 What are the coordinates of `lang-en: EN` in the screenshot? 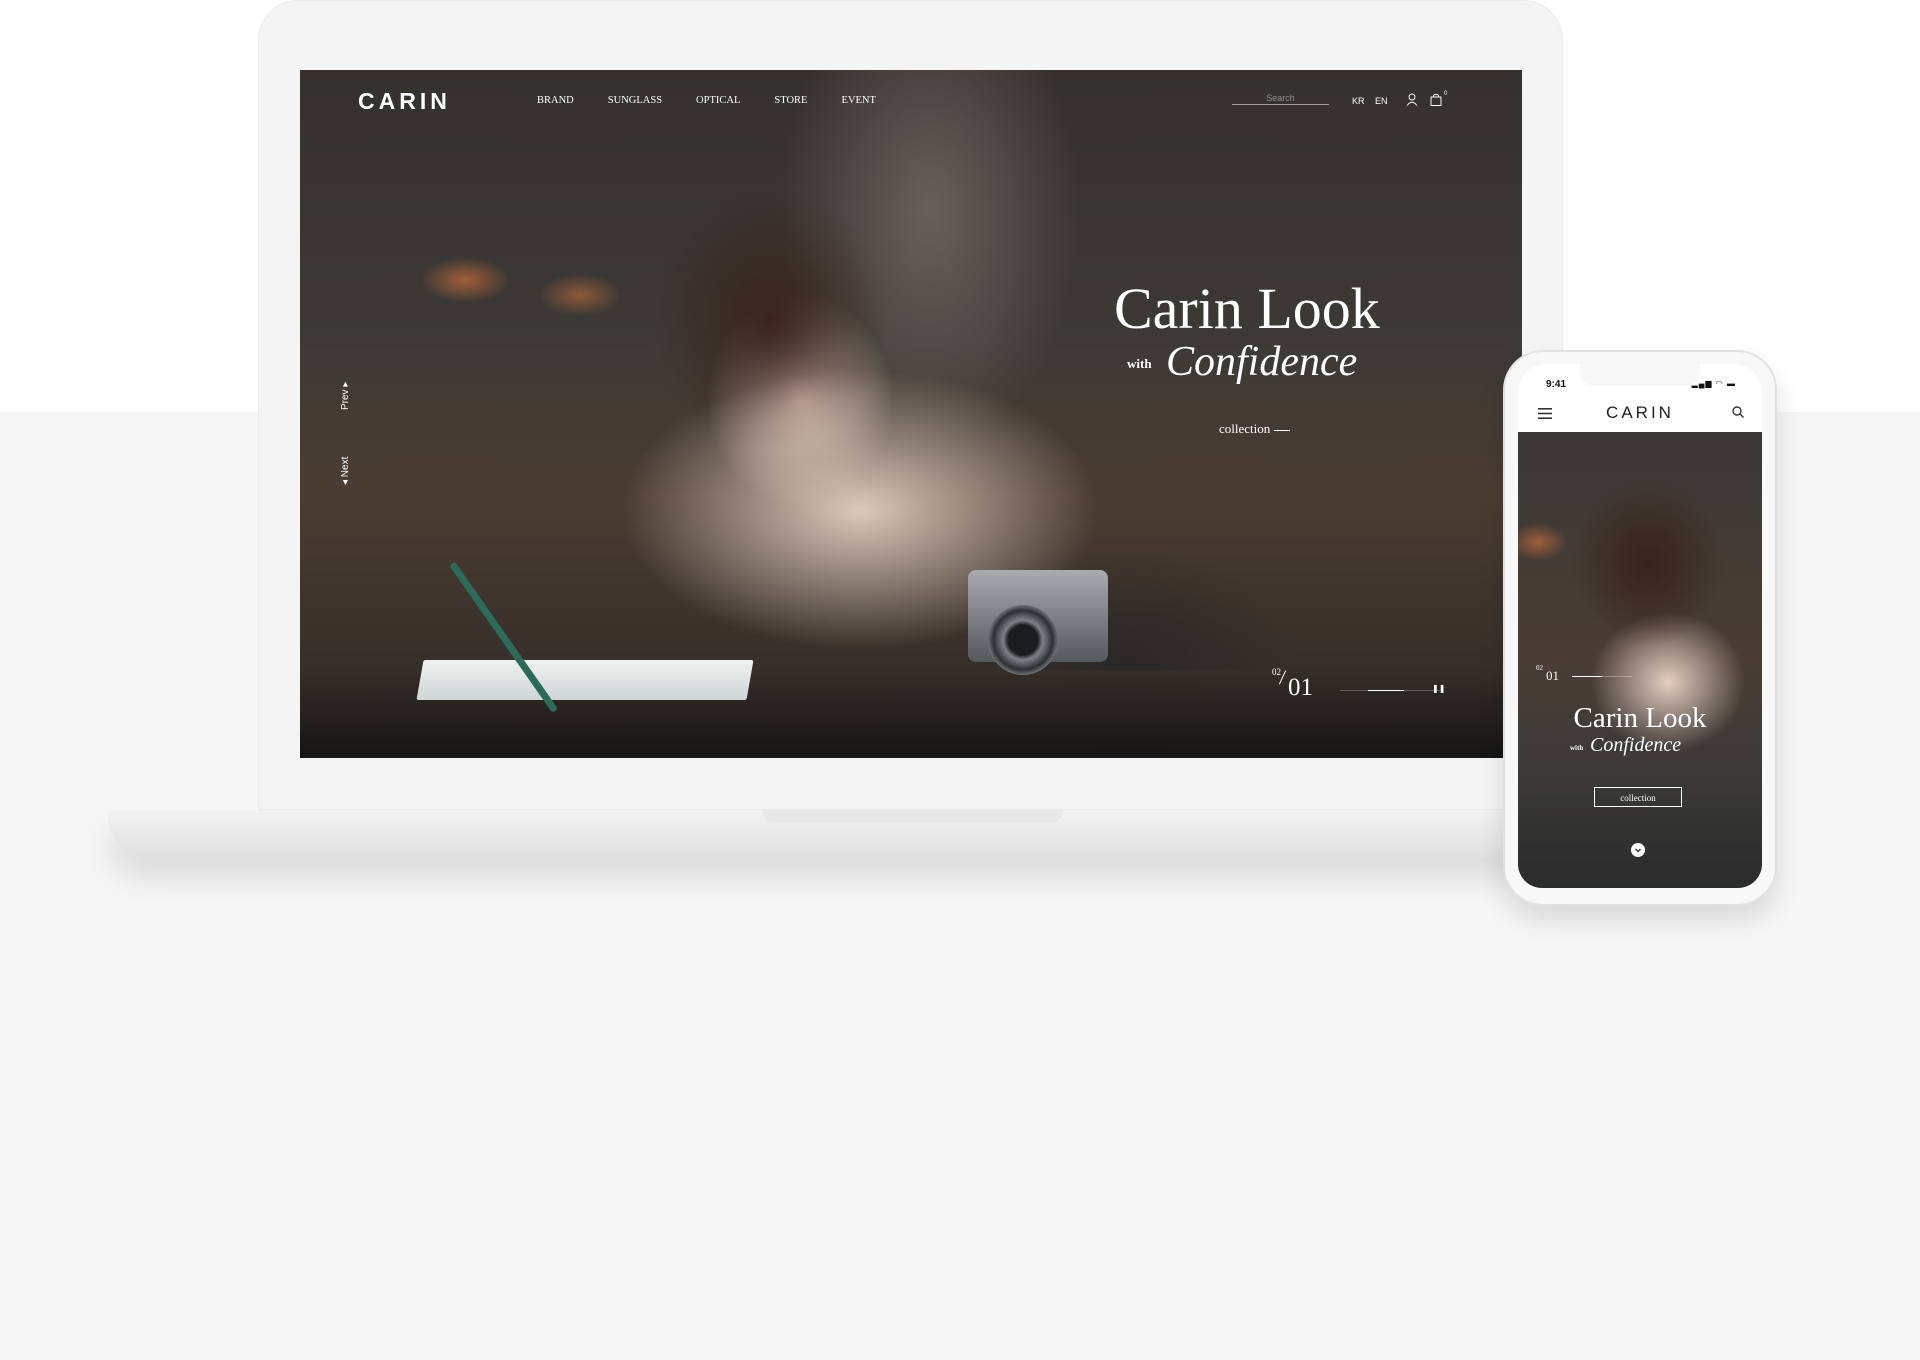 It's located at (1381, 101).